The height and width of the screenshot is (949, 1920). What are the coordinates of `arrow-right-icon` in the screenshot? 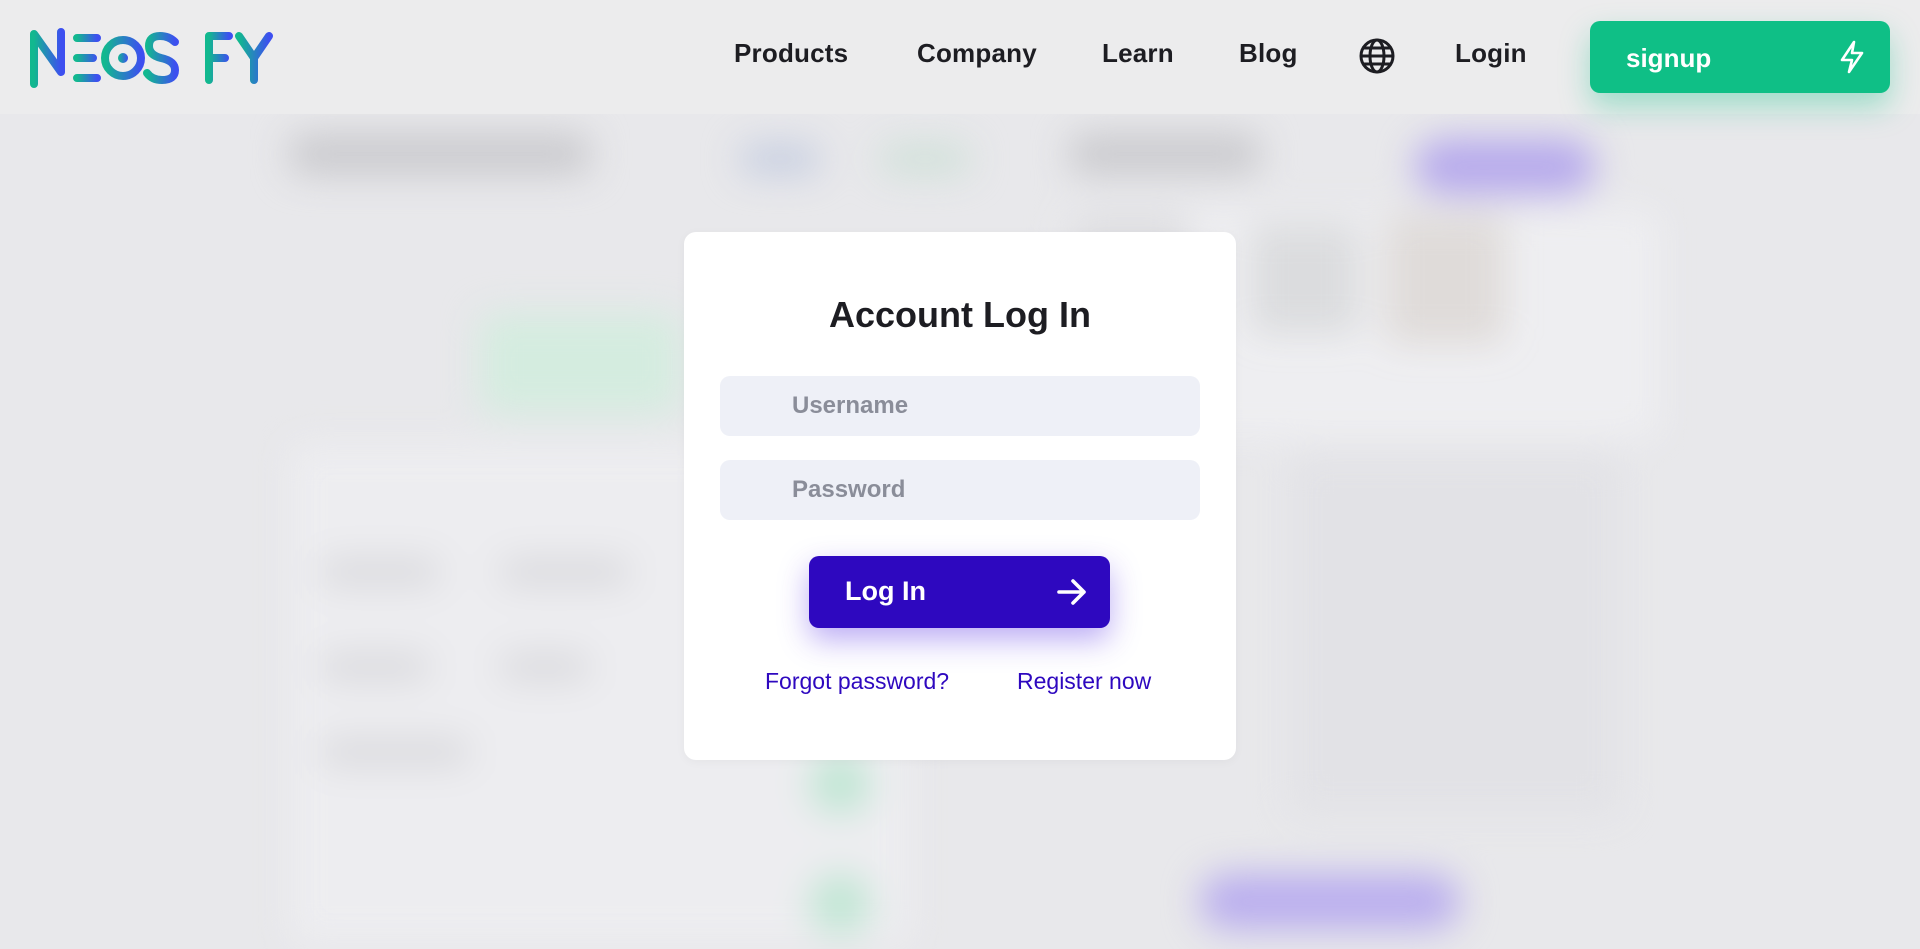 It's located at (1071, 592).